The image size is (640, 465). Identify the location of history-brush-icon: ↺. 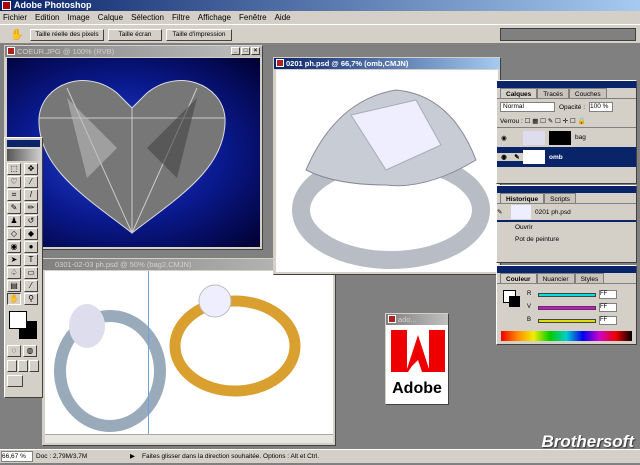
(31, 221).